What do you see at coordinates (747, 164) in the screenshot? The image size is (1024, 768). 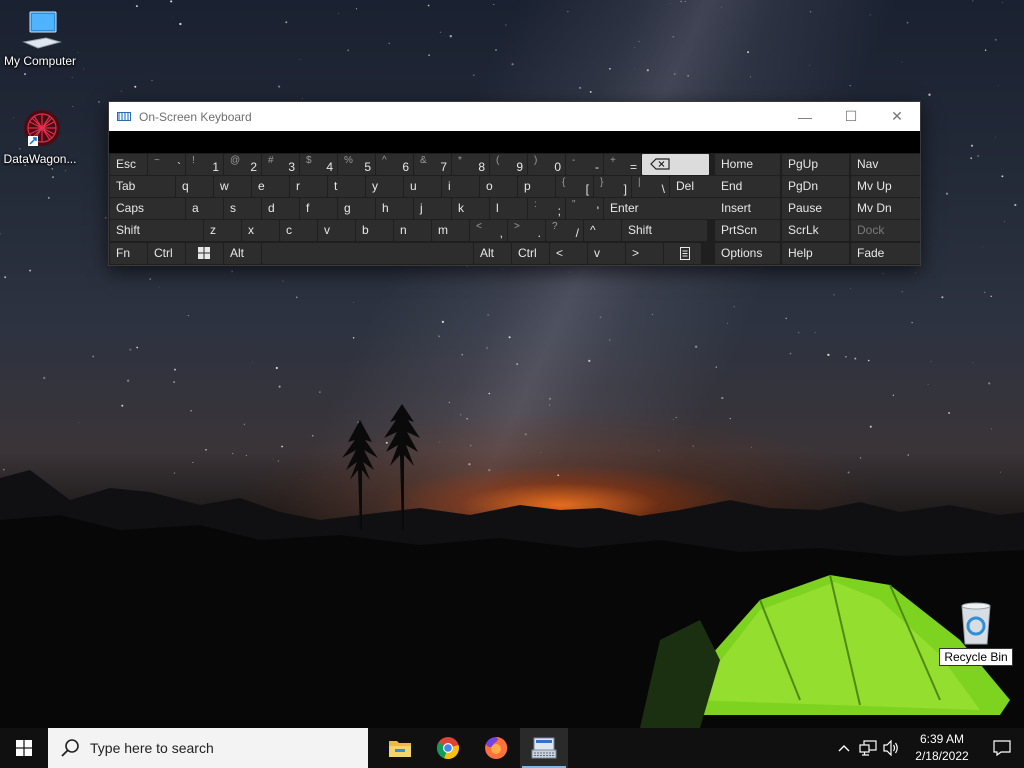 I see `key-home: Home` at bounding box center [747, 164].